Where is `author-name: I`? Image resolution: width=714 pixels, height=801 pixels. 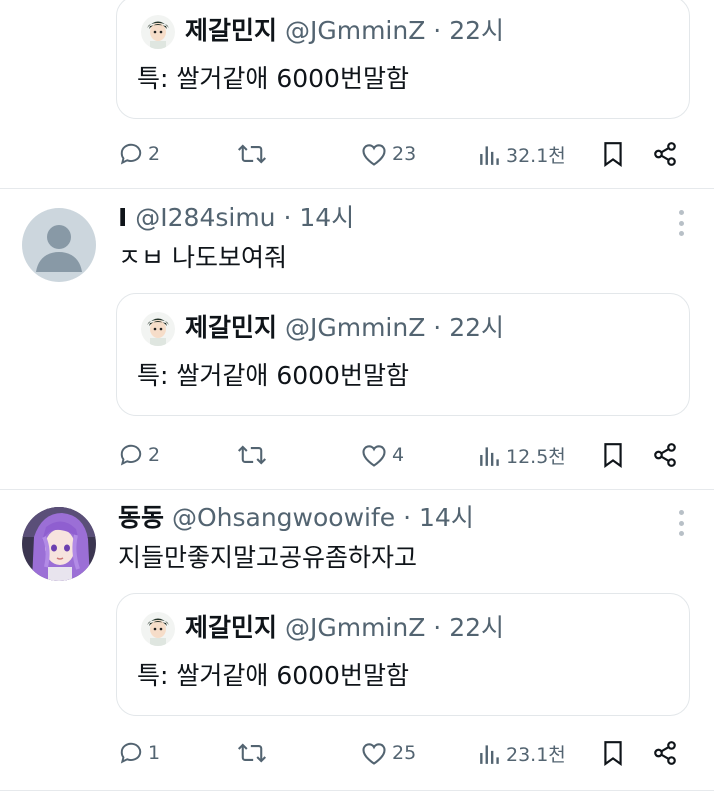 author-name: I is located at coordinates (122, 217).